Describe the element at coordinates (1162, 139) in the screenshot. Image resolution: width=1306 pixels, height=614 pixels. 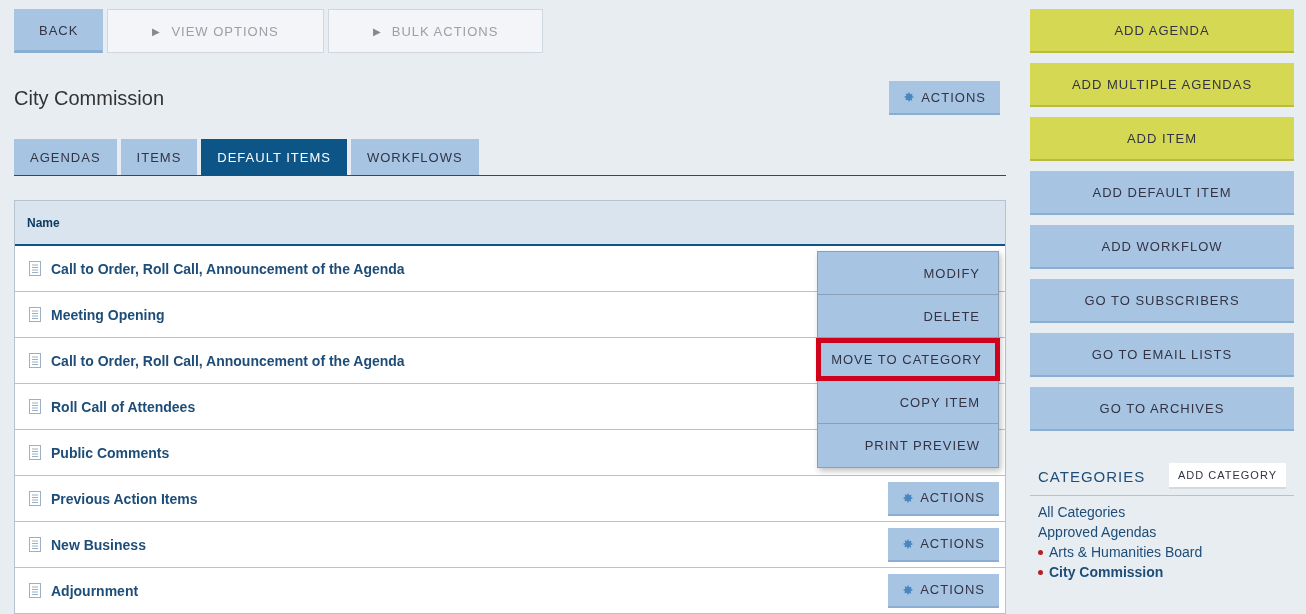
I see `sidebar-button: ADD ITEM` at that location.